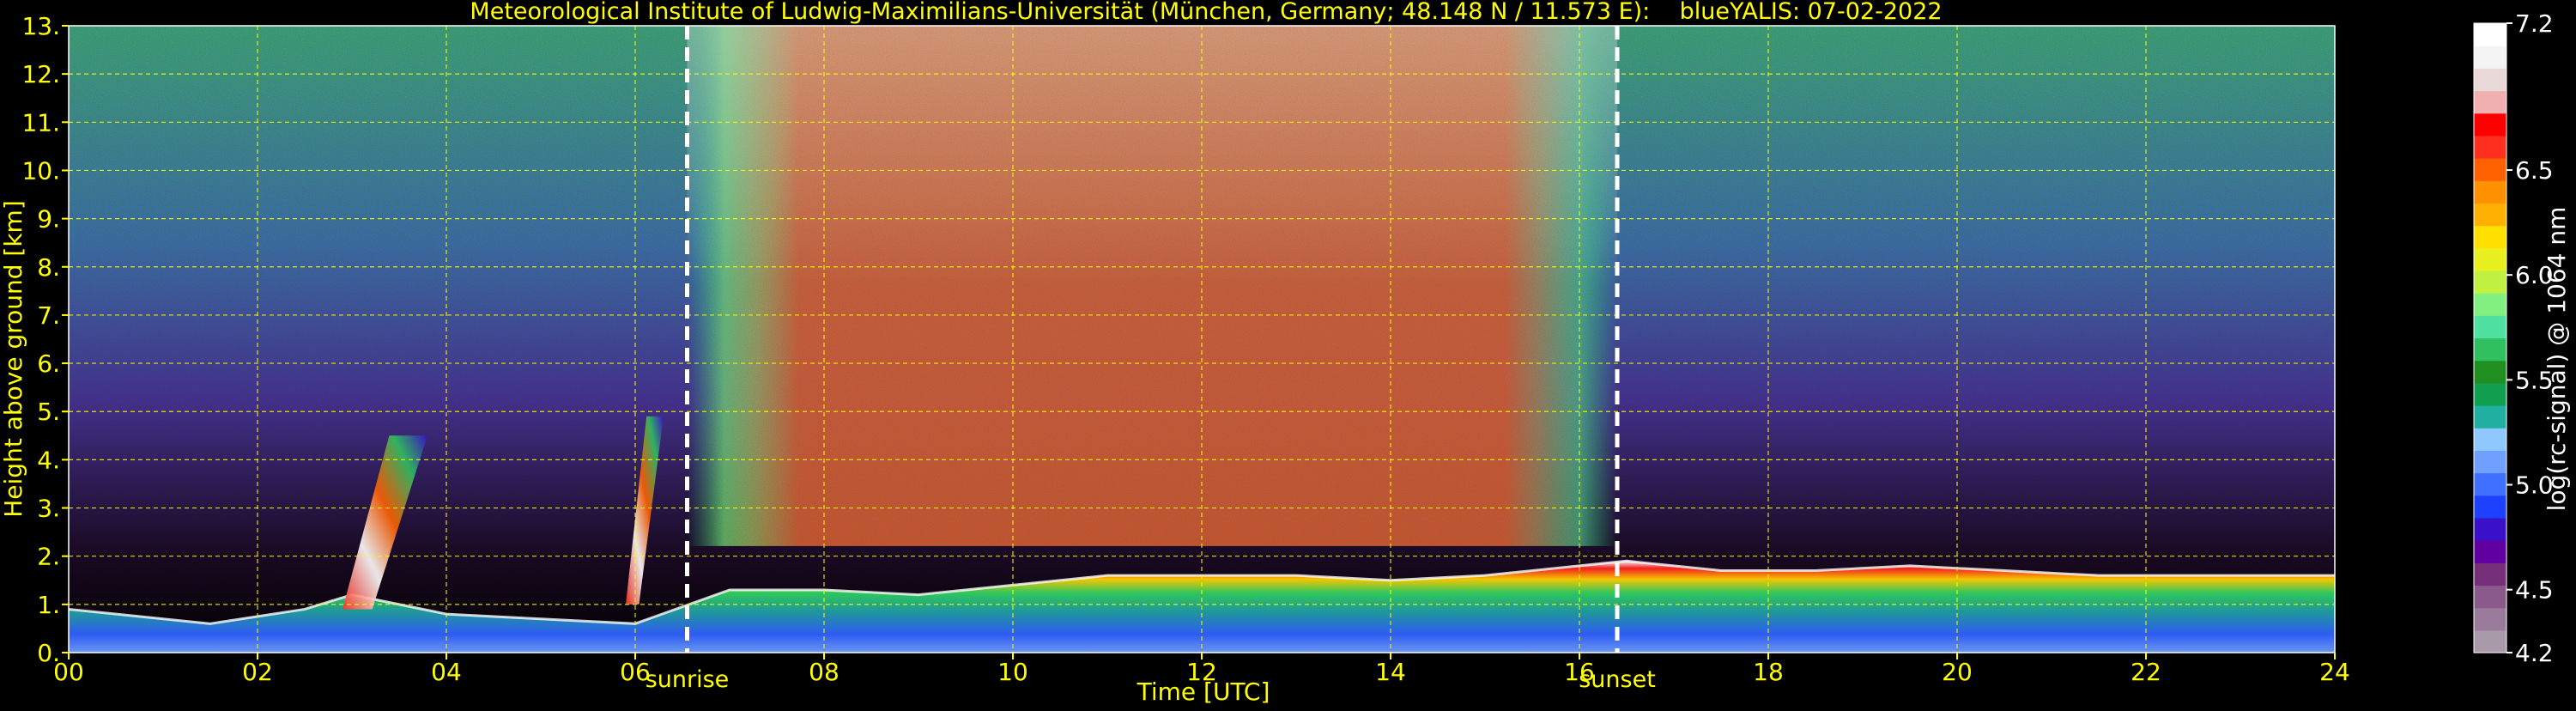  What do you see at coordinates (48, 315) in the screenshot?
I see `y-tick-label: 7.` at bounding box center [48, 315].